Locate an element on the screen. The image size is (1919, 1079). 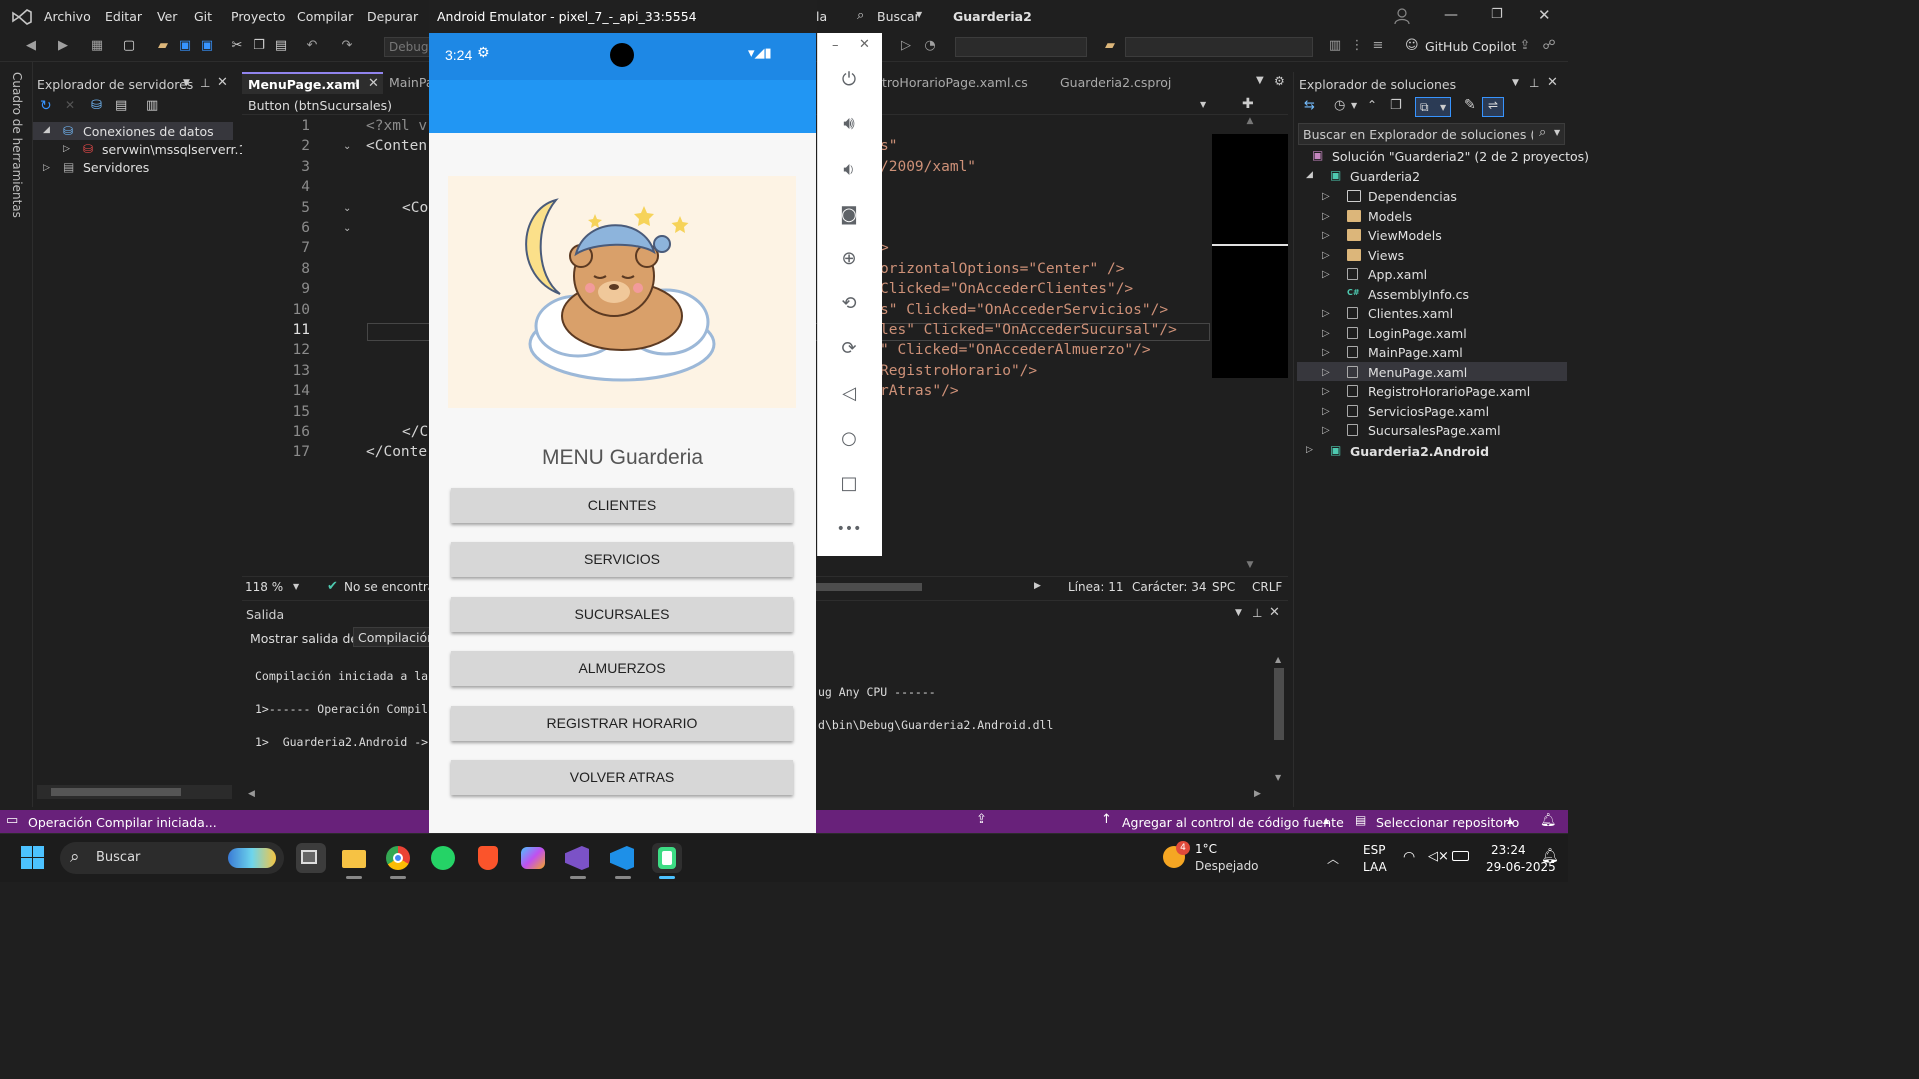
dashboard-icon: ▦ is located at coordinates (97, 46).